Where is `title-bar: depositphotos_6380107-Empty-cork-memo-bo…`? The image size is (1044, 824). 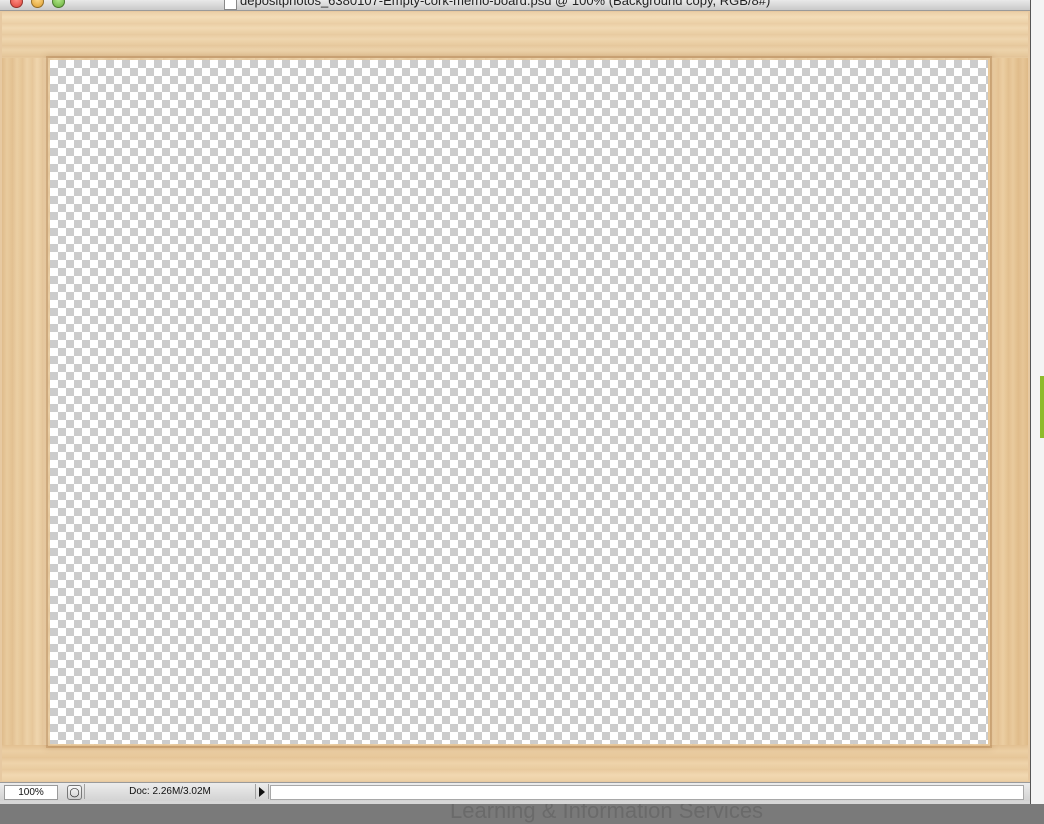
title-bar: depositphotos_6380107-Empty-cork-memo-bo… is located at coordinates (515, 5).